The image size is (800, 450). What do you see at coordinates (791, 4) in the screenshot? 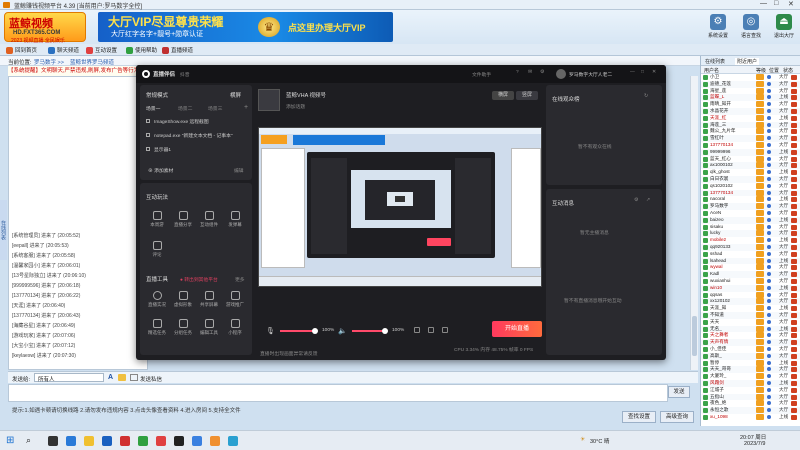
I see `close-button: ✕` at bounding box center [791, 4].